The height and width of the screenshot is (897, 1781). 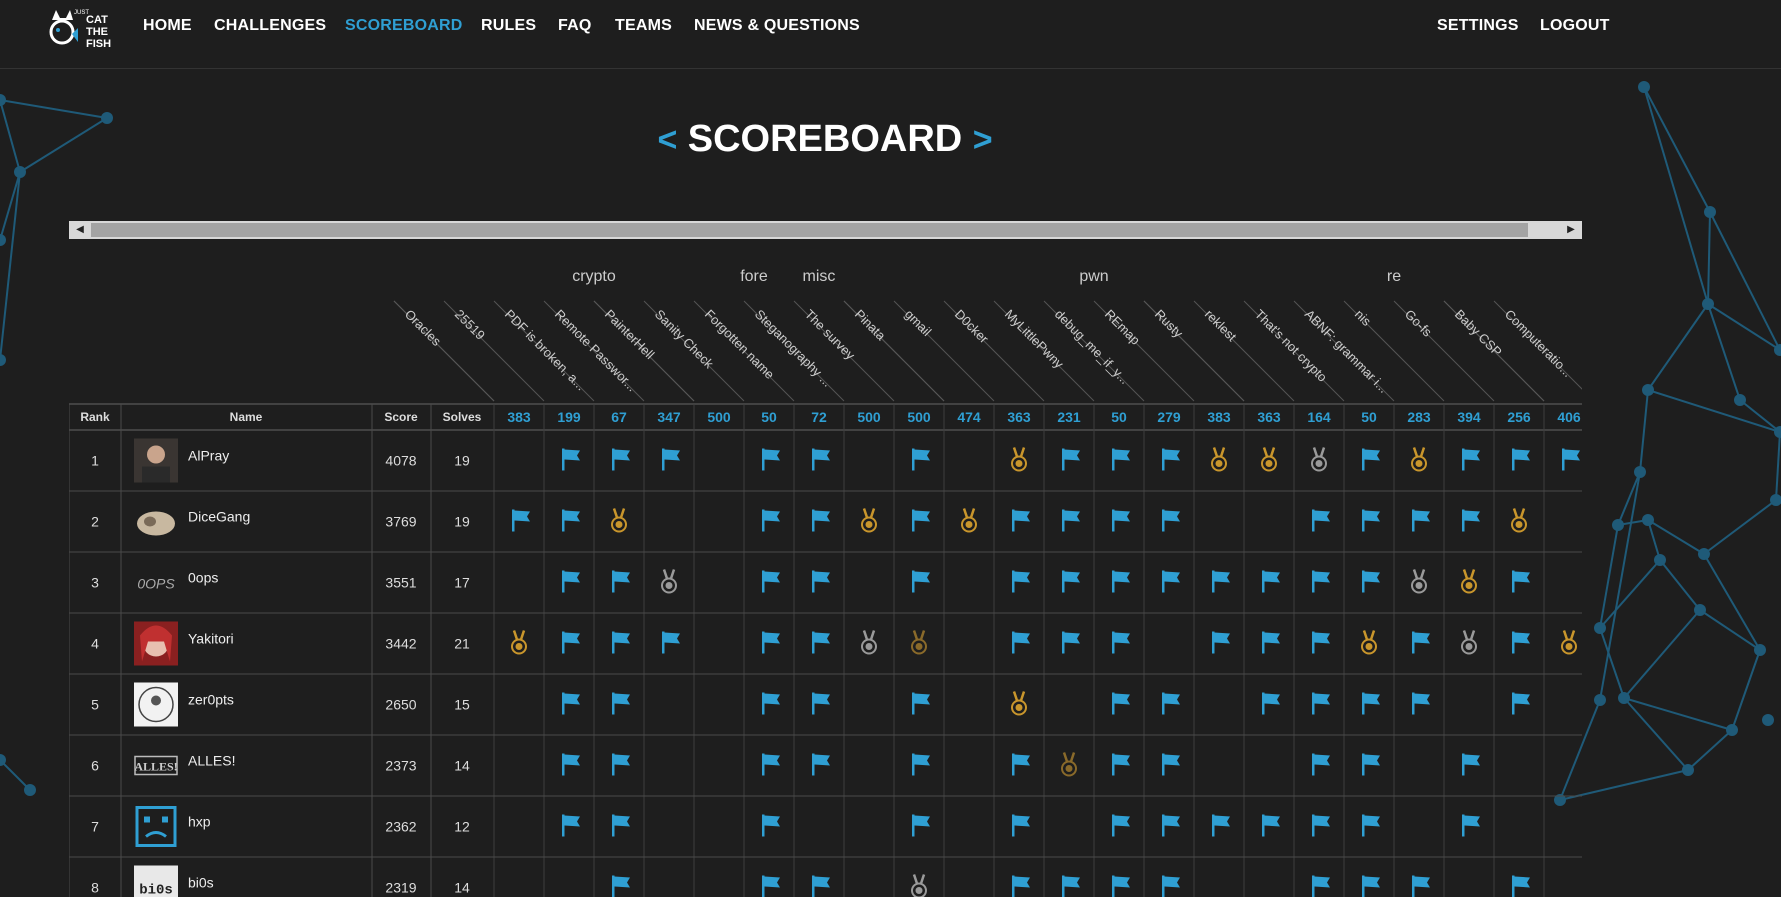 I want to click on nav-faq: FAQ, so click(x=575, y=26).